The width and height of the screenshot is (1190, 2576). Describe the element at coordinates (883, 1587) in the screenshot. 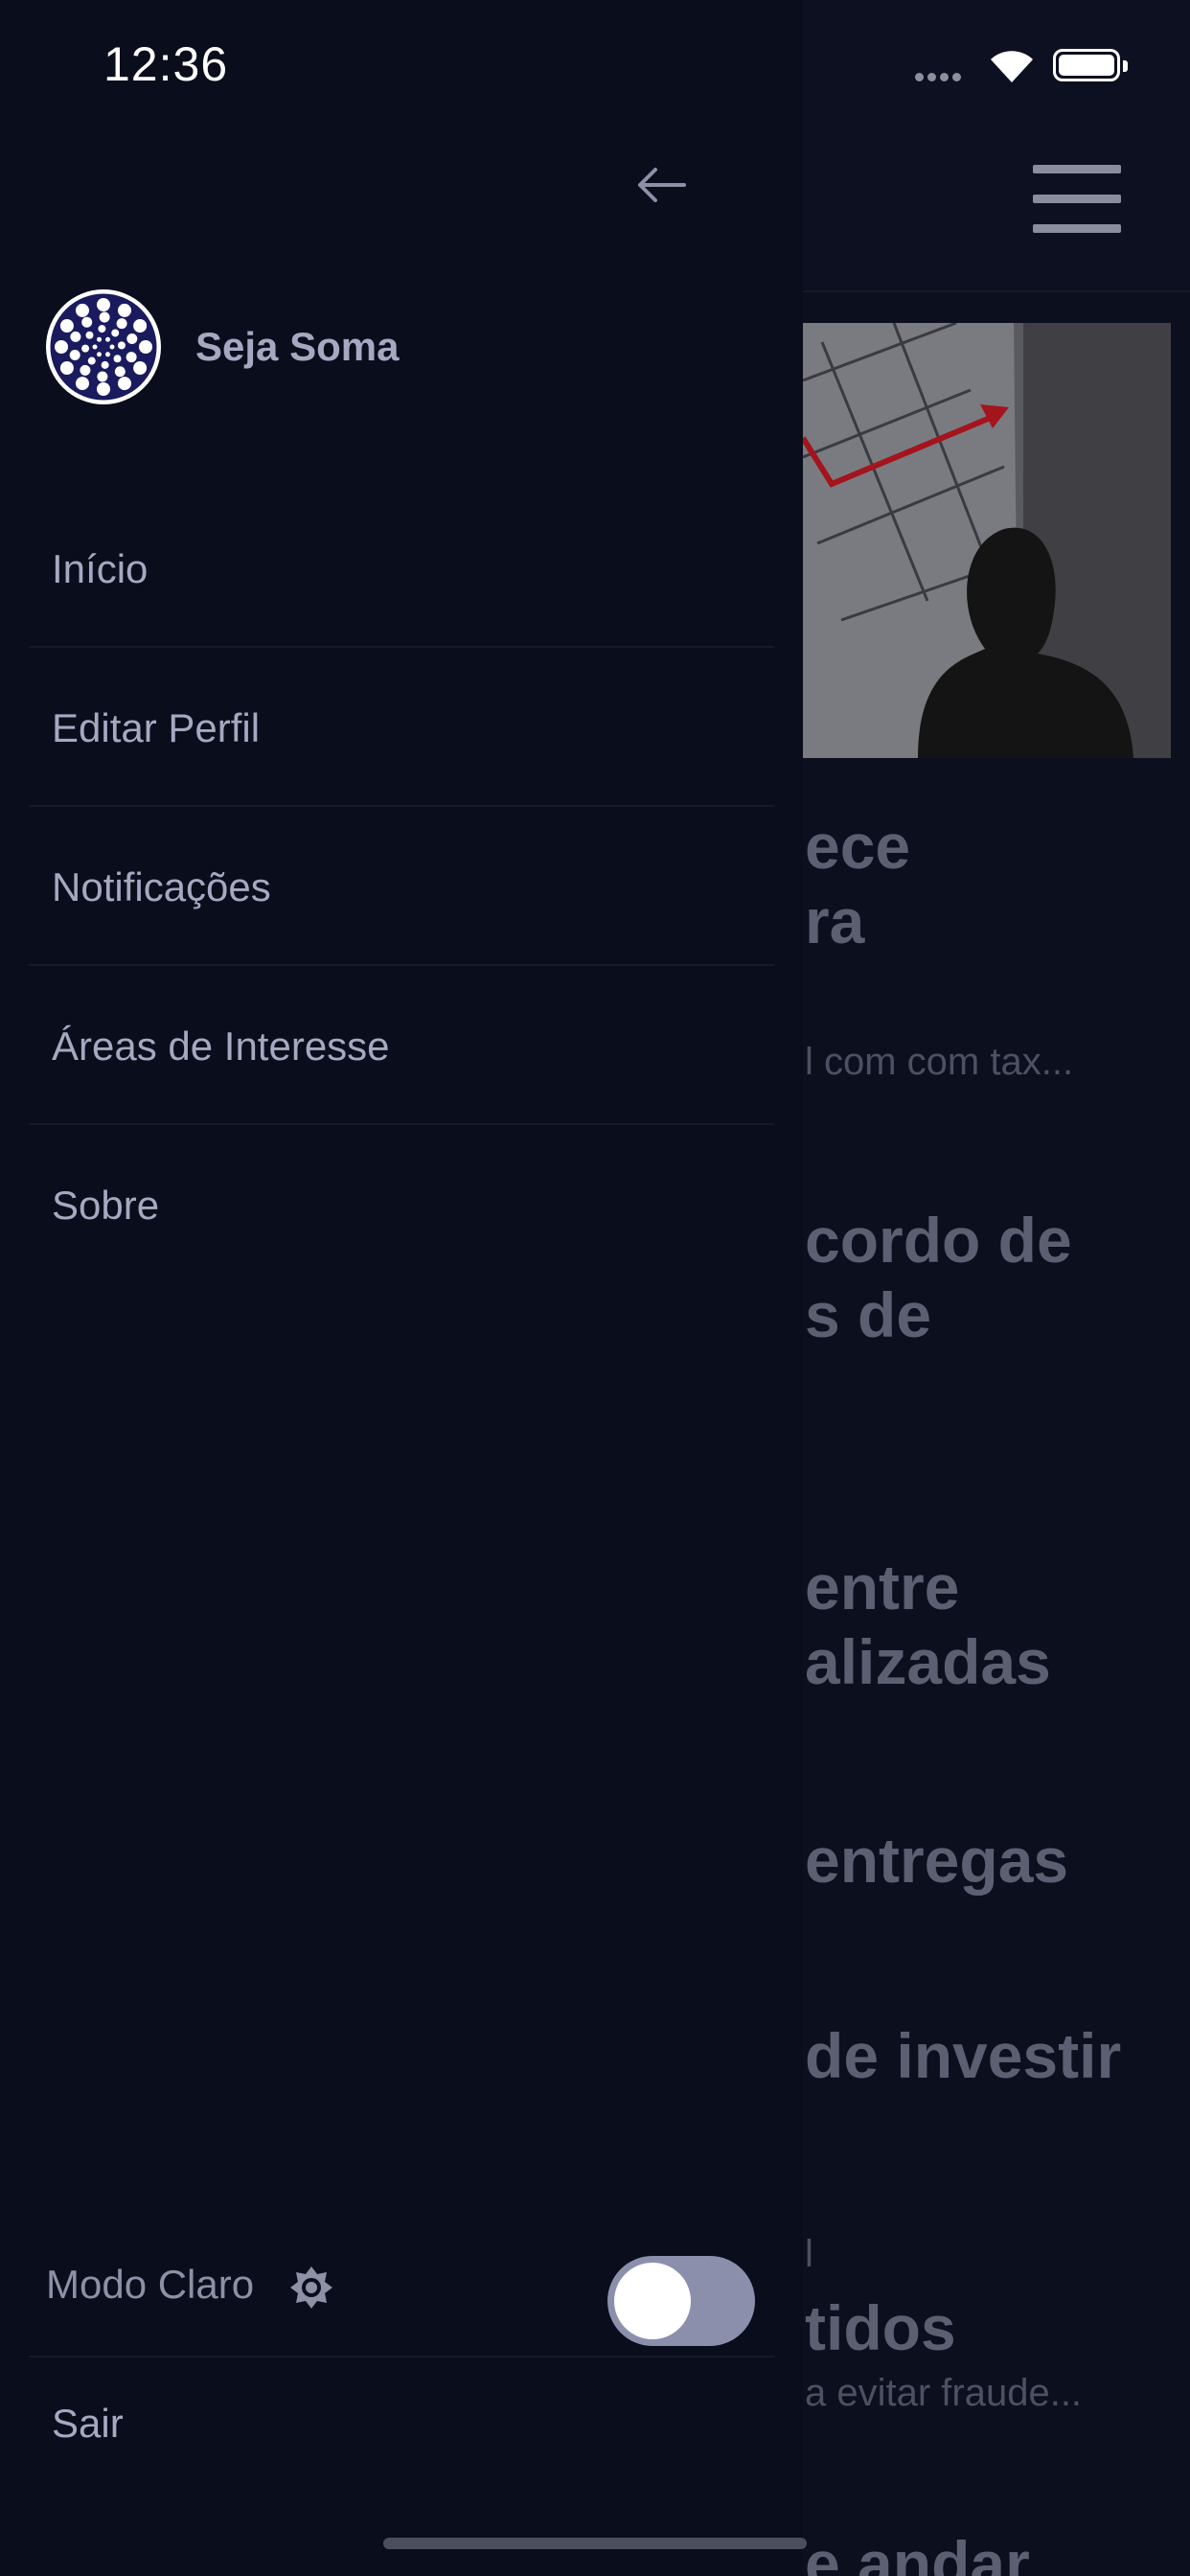

I see `article-title-fragment: entre` at that location.